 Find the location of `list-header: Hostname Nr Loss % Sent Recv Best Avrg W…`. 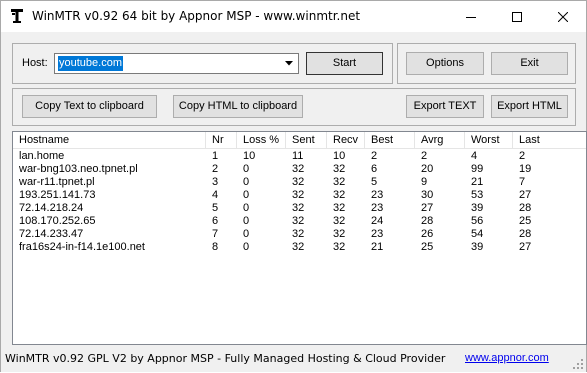

list-header: Hostname Nr Loss % Sent Recv Best Avrg W… is located at coordinates (299, 140).